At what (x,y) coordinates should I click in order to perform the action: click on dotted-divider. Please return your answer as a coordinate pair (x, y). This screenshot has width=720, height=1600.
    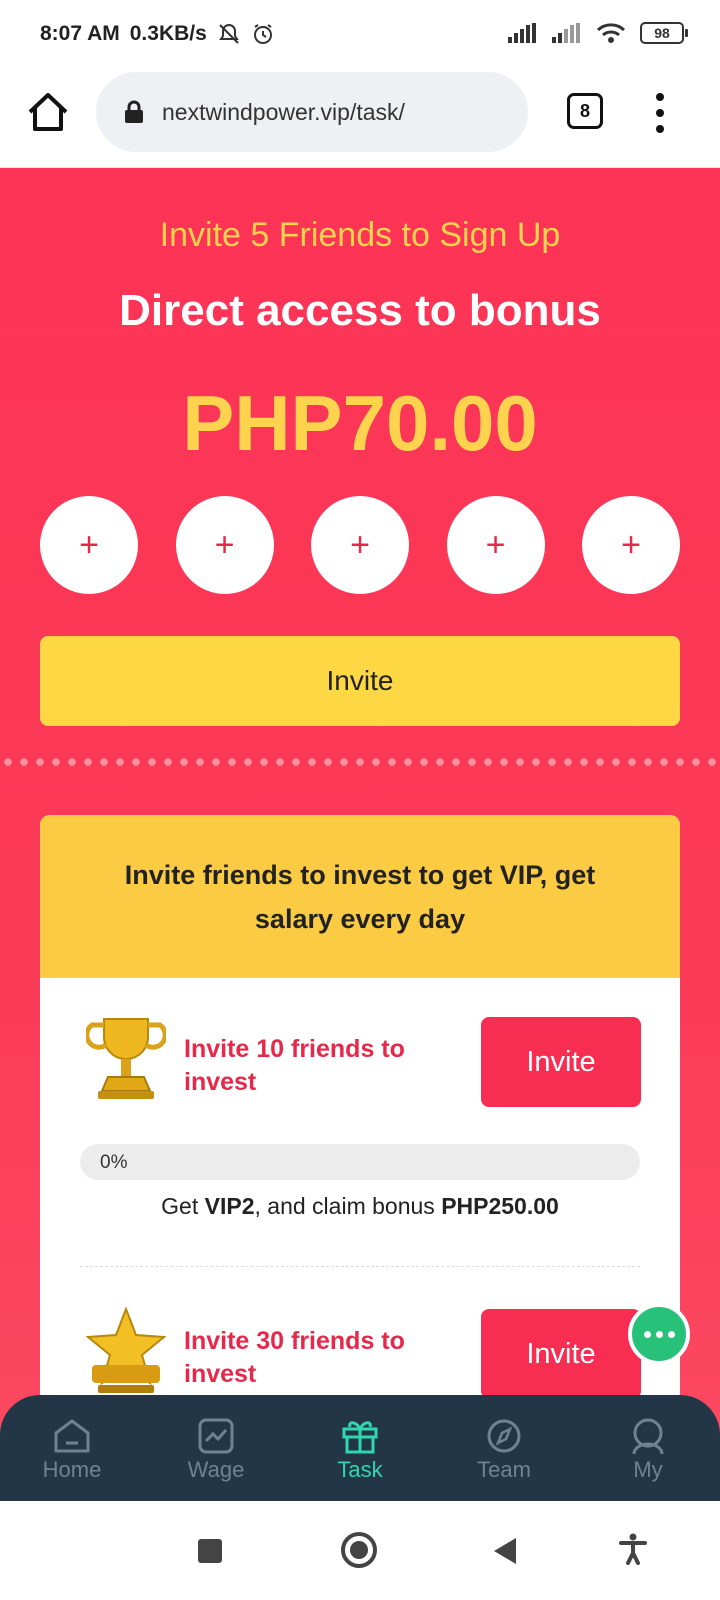
    Looking at the image, I should click on (360, 762).